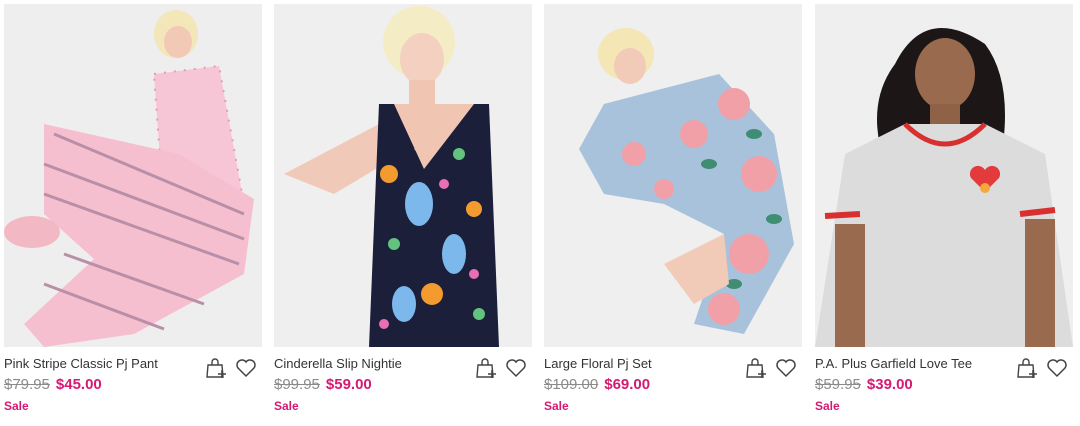 The height and width of the screenshot is (426, 1080). I want to click on product-price: $79.95 $45.00, so click(53, 384).